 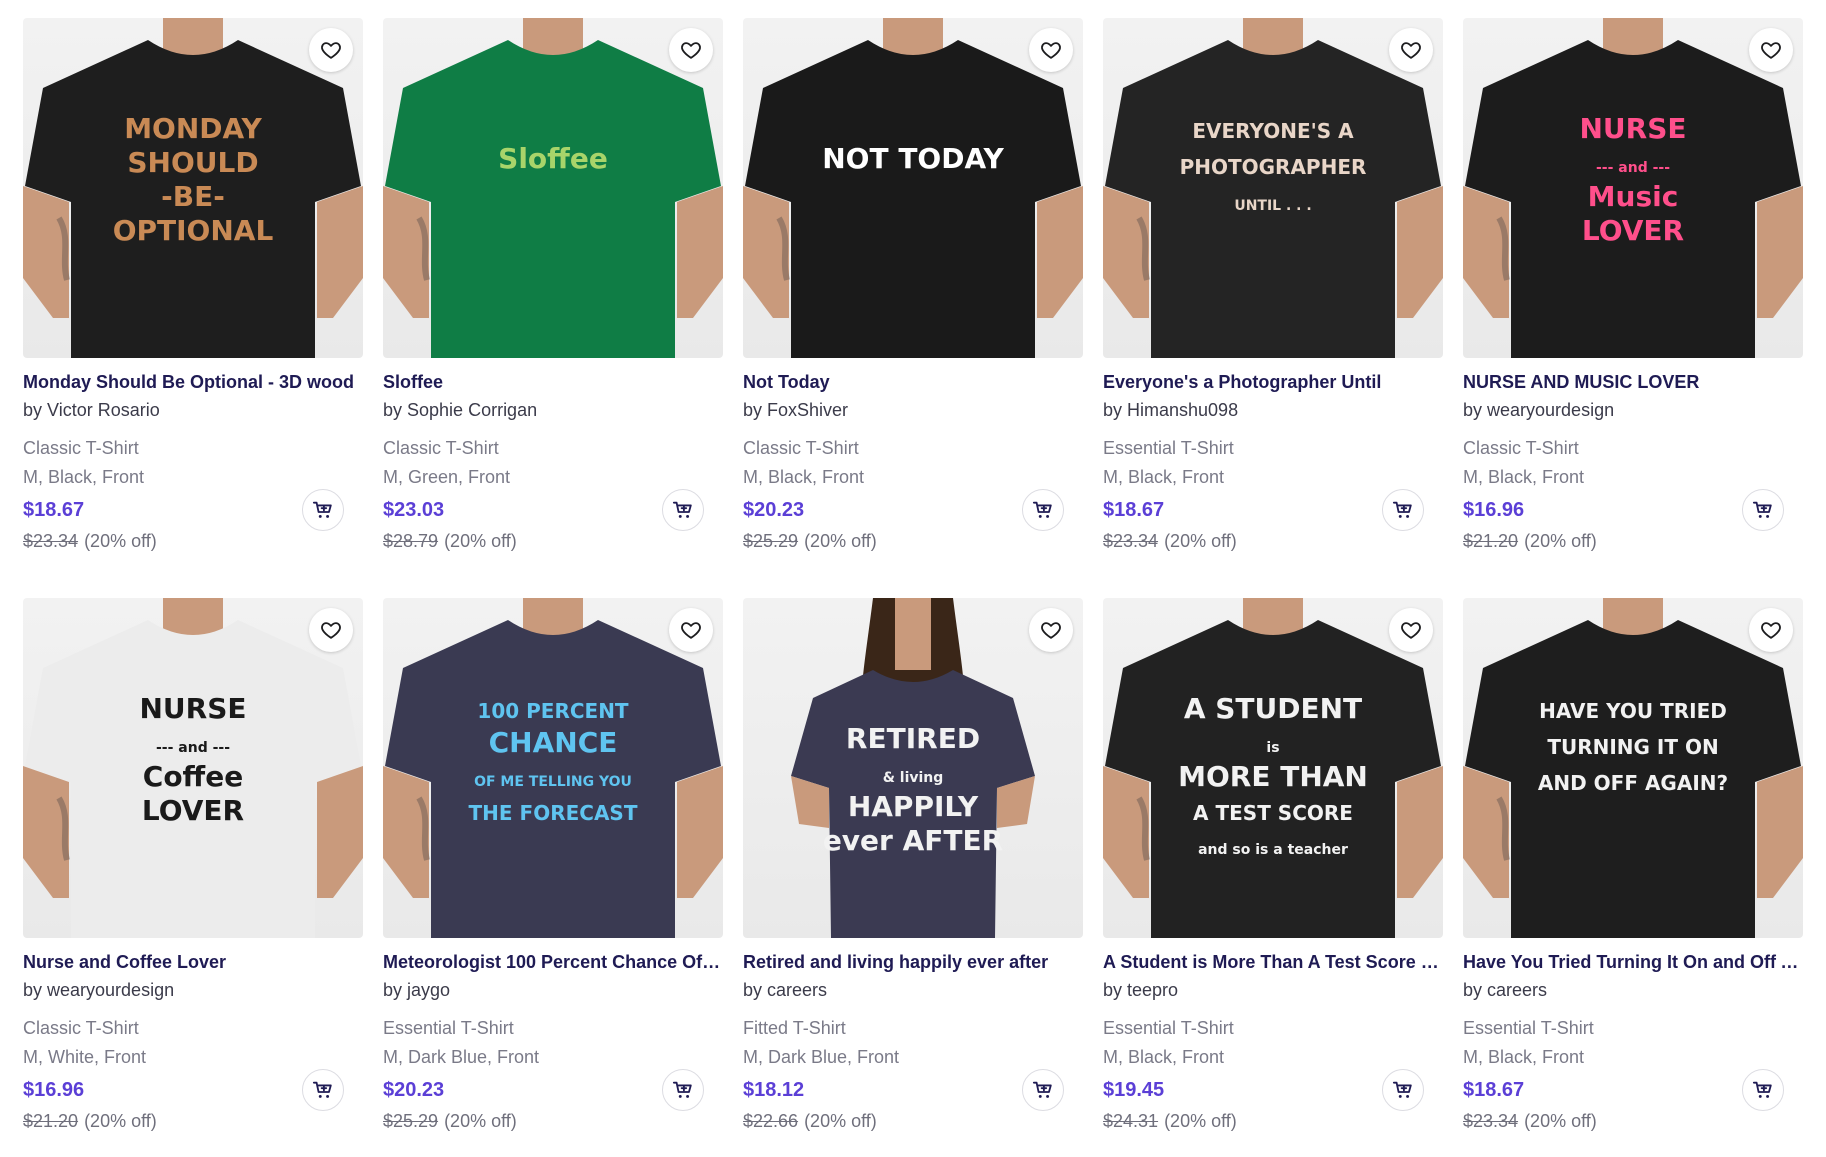 I want to click on product-image: RETIRED & living HAPPILY ever AFTER, so click(x=913, y=768).